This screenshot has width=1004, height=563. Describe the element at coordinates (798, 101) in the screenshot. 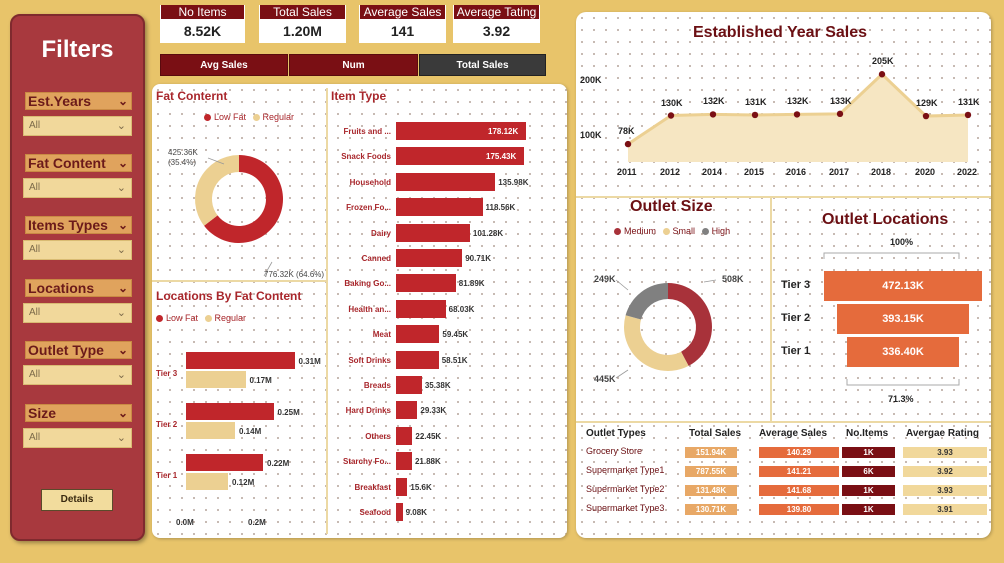

I see `point-value-label: 132K` at that location.